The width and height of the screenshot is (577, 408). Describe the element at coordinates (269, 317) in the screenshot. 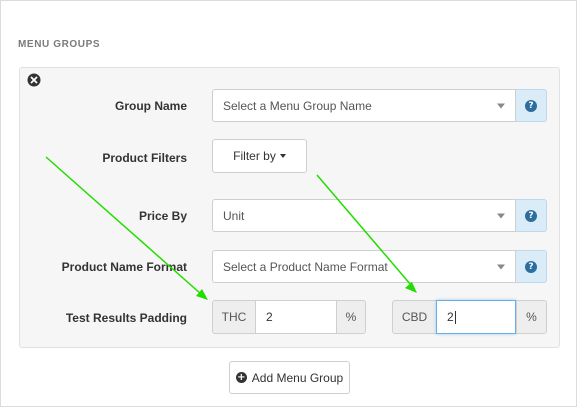

I see `thc-input-value: 2` at that location.